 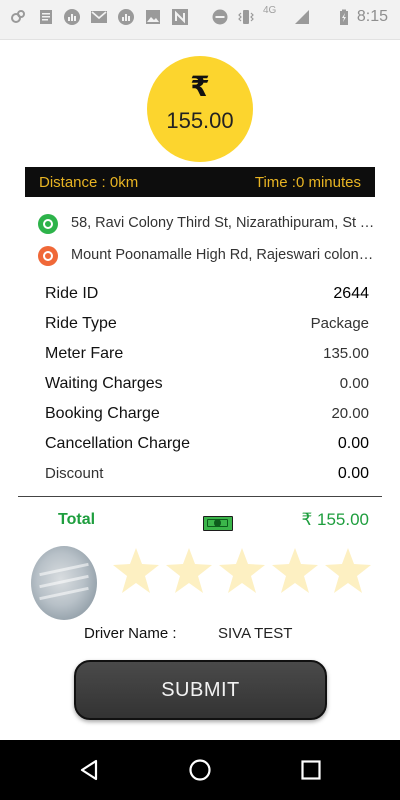 What do you see at coordinates (64, 583) in the screenshot?
I see `driver-avatar` at bounding box center [64, 583].